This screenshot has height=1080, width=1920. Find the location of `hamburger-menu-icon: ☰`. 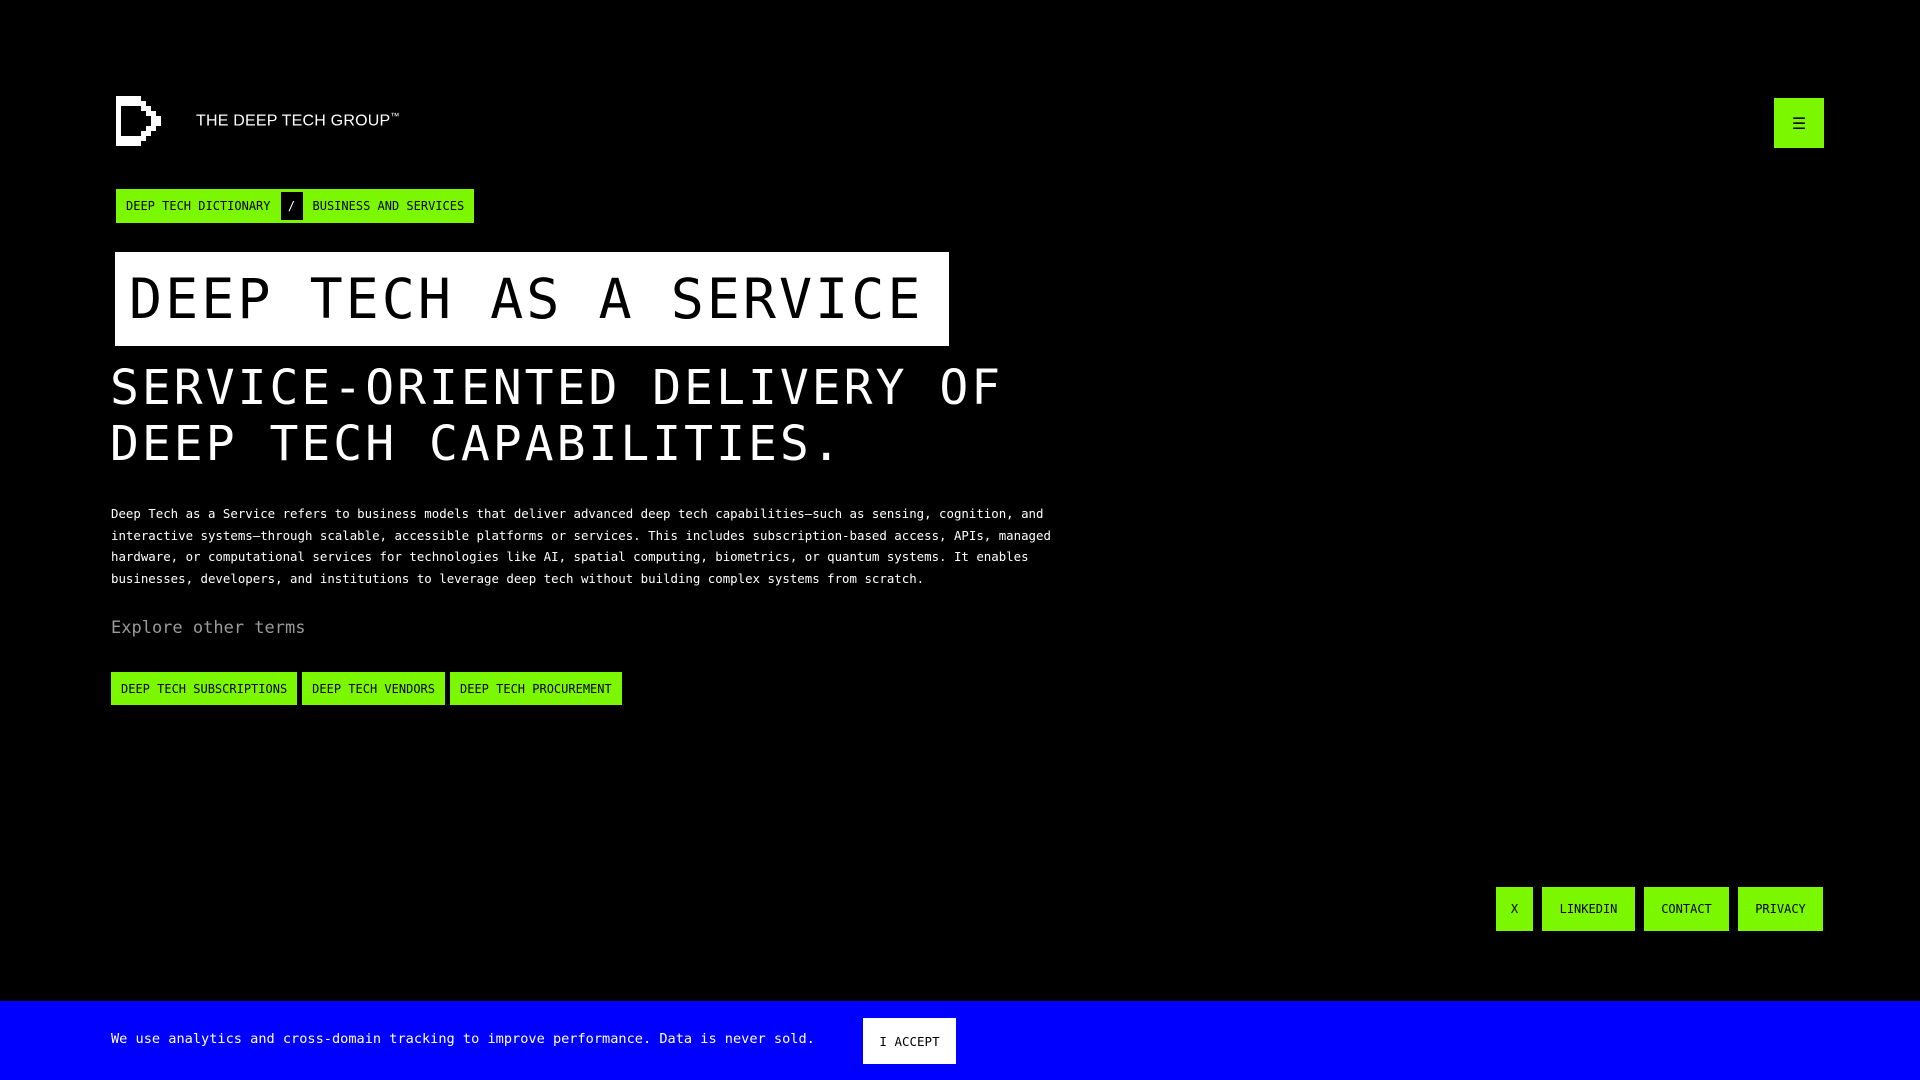

hamburger-menu-icon: ☰ is located at coordinates (1799, 123).